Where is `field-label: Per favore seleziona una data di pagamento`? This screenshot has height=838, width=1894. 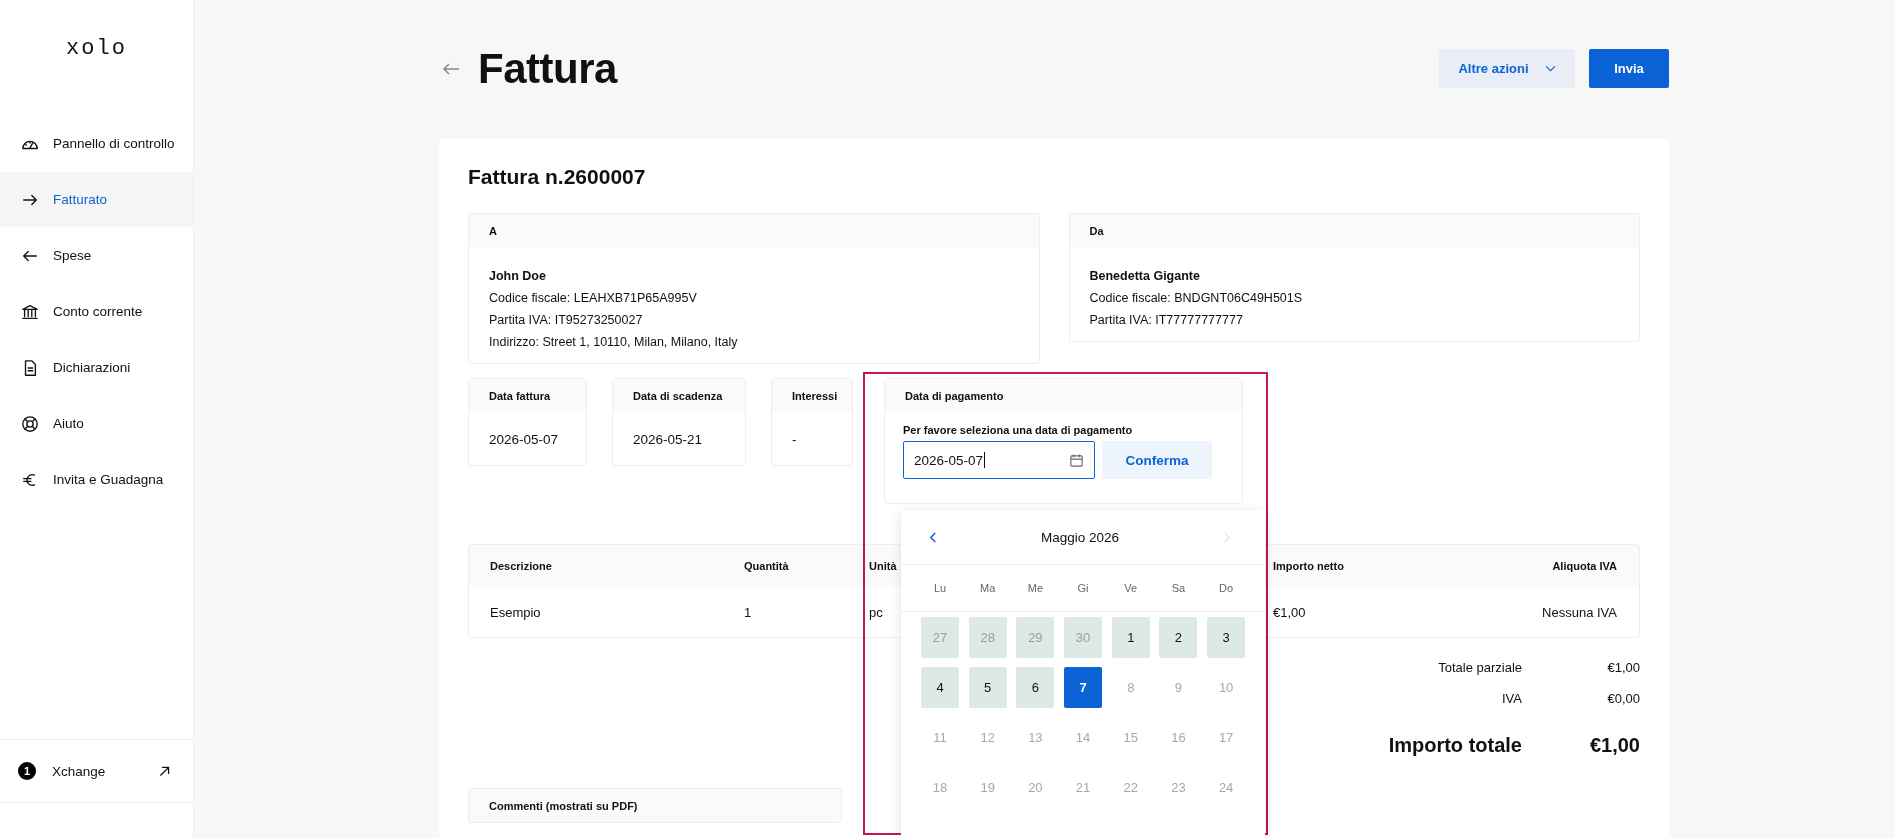 field-label: Per favore seleziona una data di pagamento is located at coordinates (1018, 430).